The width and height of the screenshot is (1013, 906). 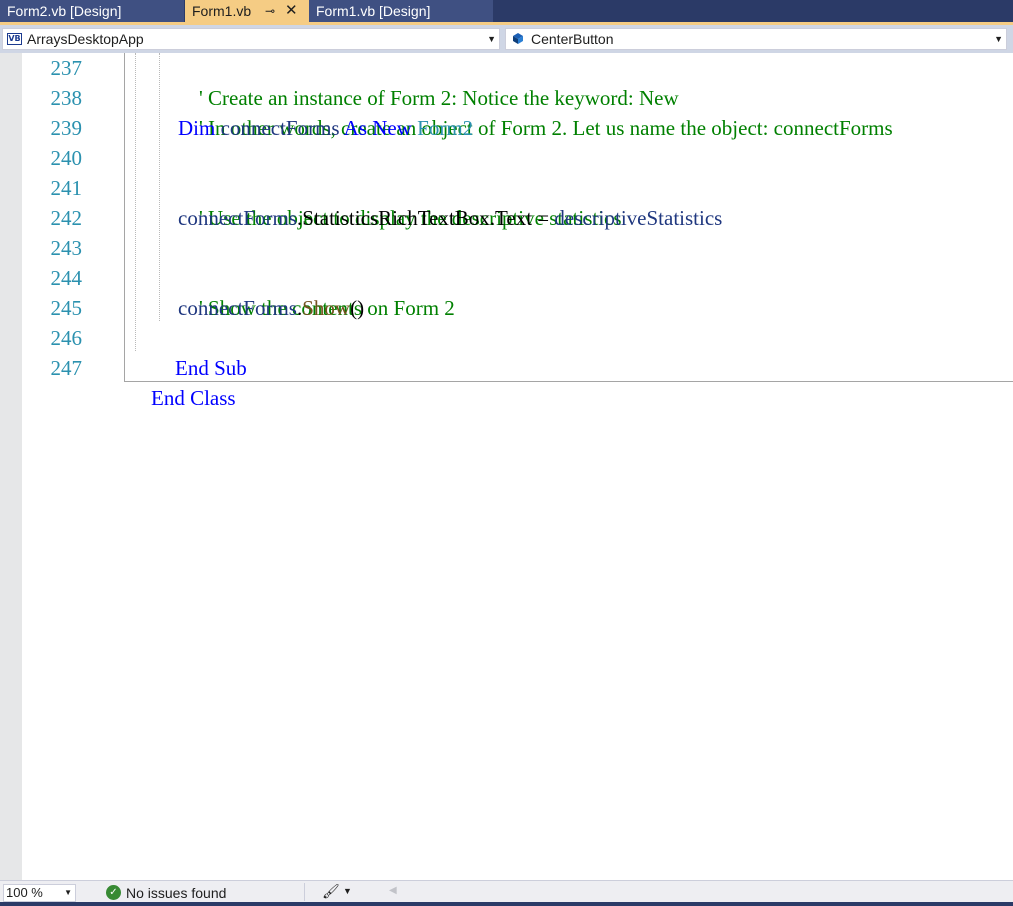 I want to click on tab-label: Form1.vb, so click(x=222, y=11).